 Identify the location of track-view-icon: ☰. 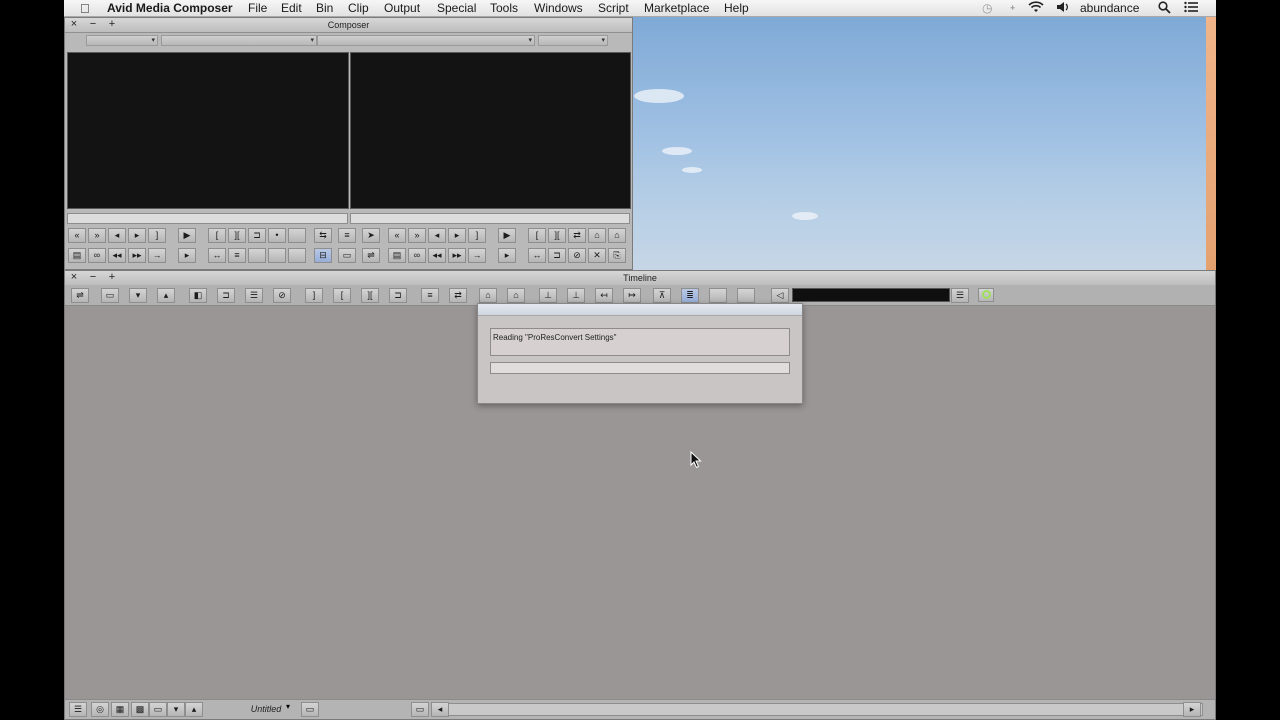
(254, 295).